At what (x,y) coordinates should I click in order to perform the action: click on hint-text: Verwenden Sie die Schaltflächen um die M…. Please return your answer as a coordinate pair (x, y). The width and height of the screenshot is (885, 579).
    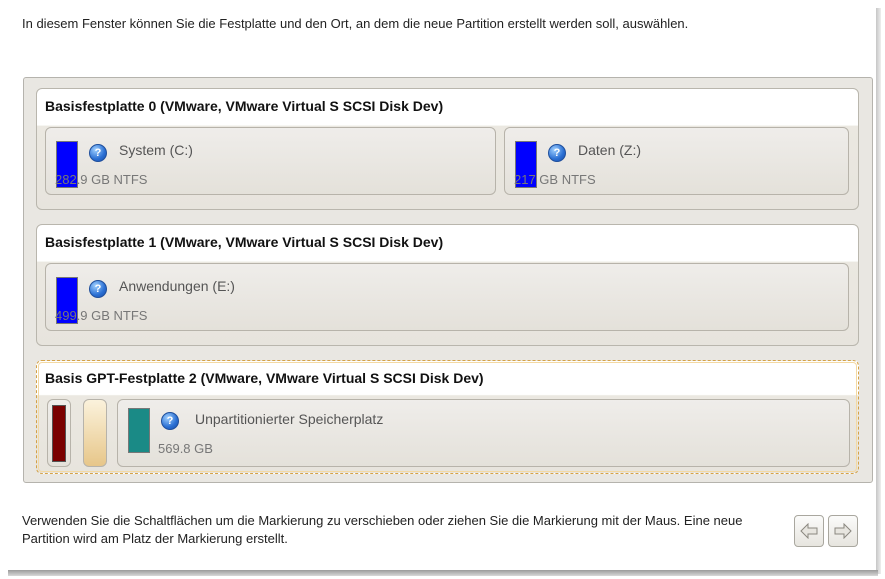
    Looking at the image, I should click on (382, 529).